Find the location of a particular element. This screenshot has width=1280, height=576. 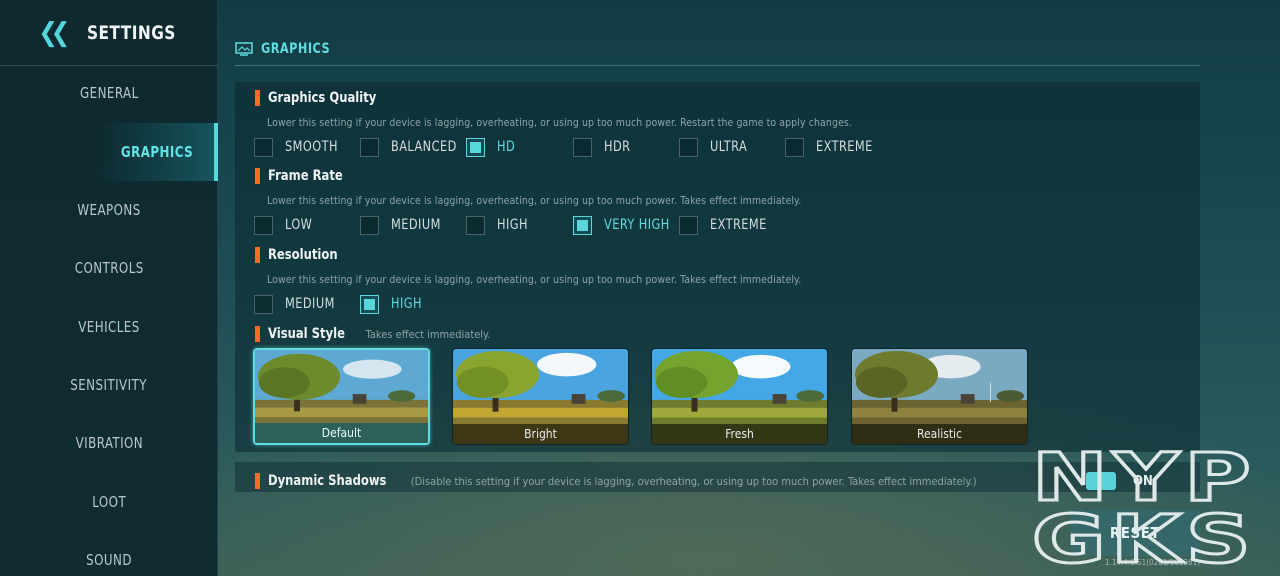

sidebar-item-label: GRAPHICS is located at coordinates (157, 152).